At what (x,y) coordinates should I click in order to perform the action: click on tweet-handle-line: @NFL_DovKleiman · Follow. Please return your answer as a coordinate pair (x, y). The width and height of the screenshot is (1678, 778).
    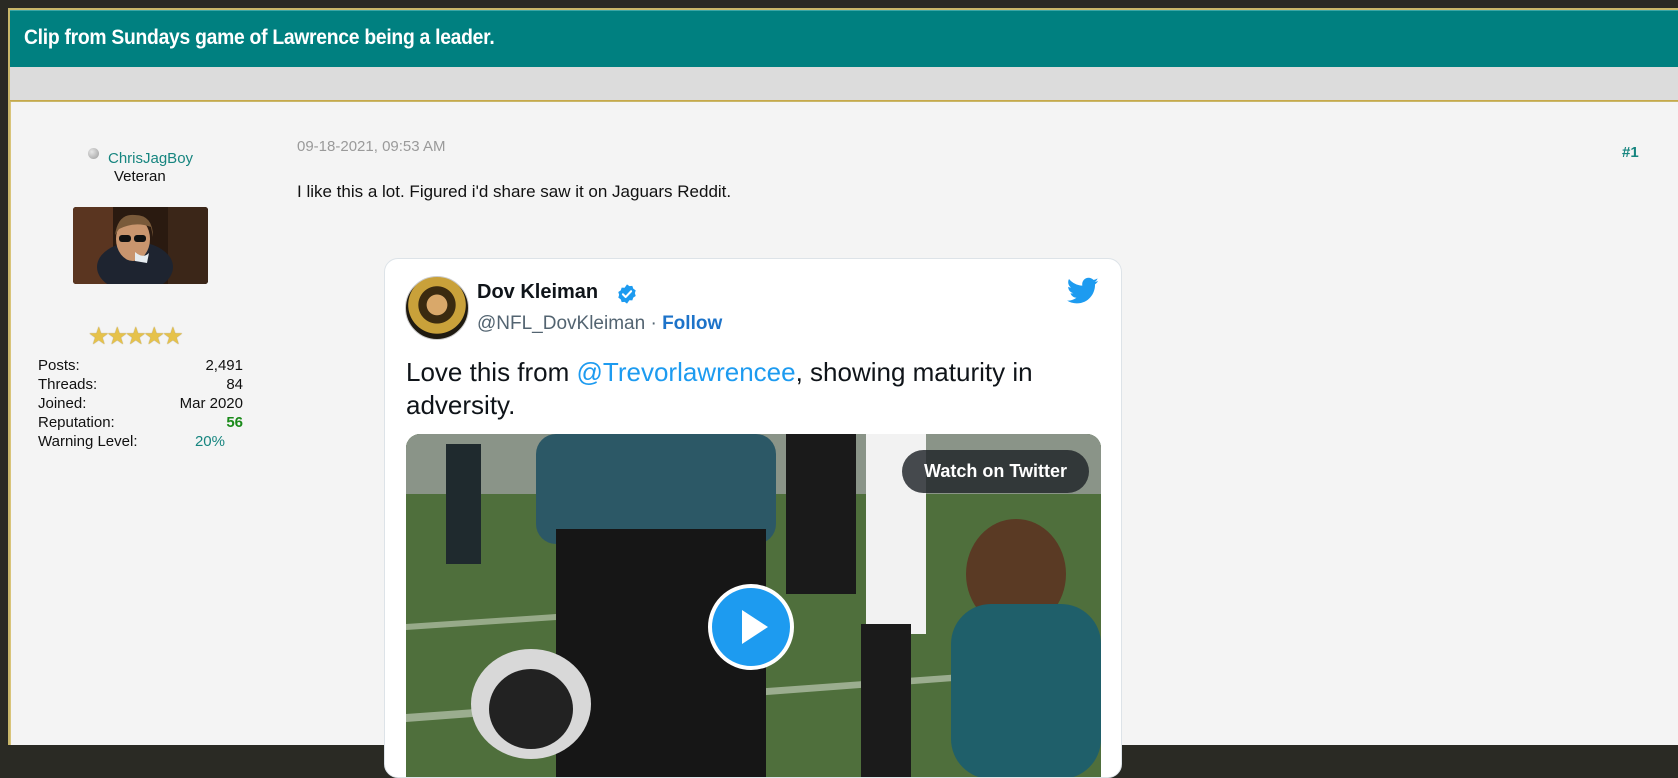
    Looking at the image, I should click on (599, 324).